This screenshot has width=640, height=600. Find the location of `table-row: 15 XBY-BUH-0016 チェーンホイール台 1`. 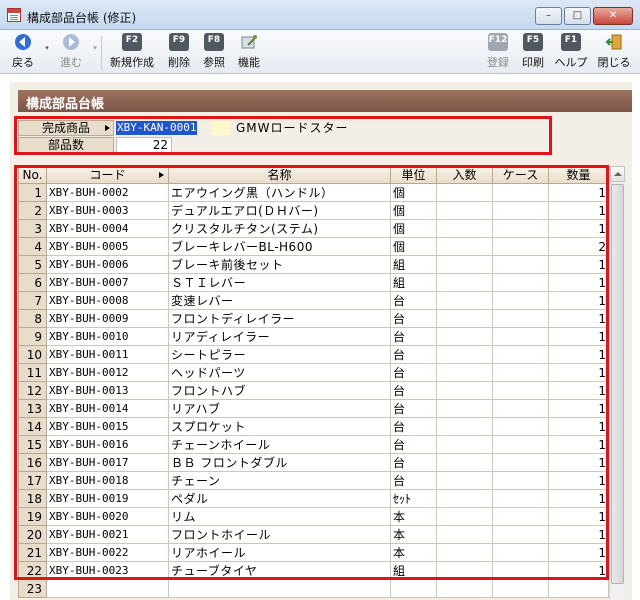

table-row: 15 XBY-BUH-0016 チェーンホイール台 1 is located at coordinates (313, 444).